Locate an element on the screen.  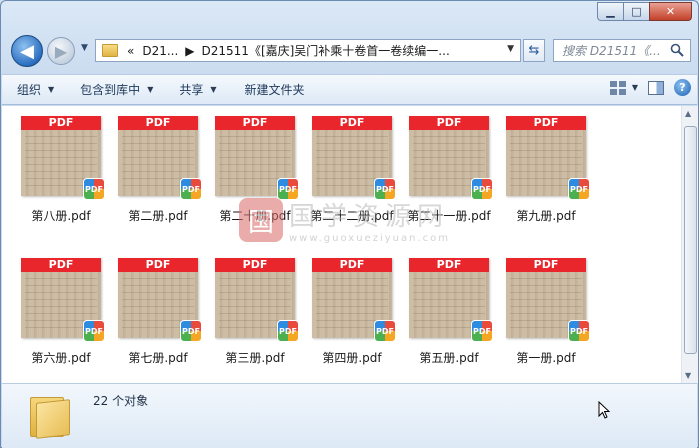
refresh-icon: ⇆ is located at coordinates (534, 50).